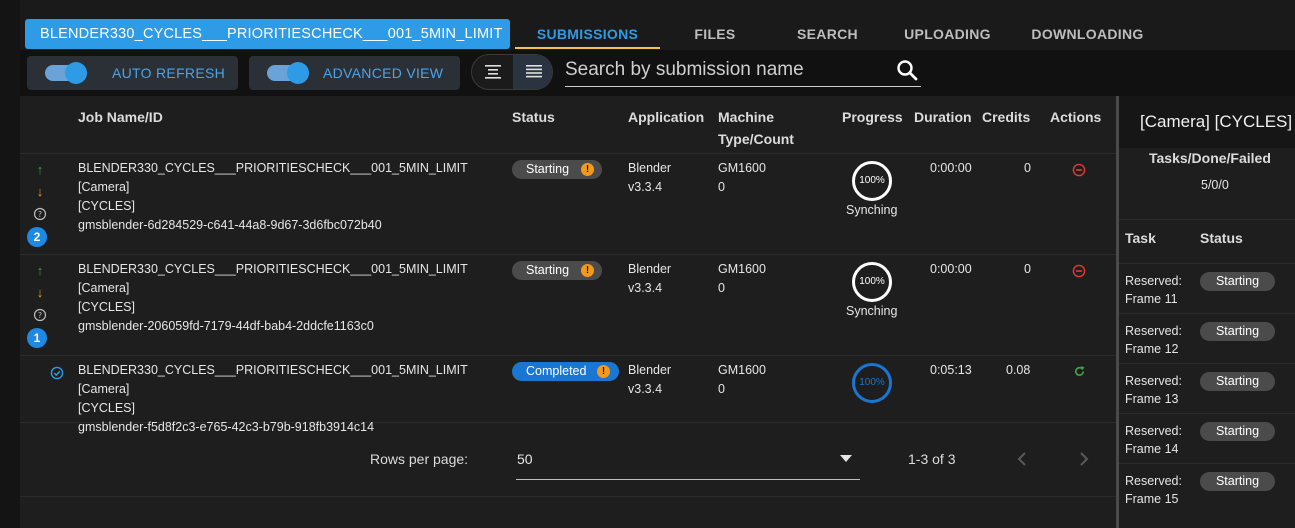 Image resolution: width=1295 pixels, height=528 pixels. Describe the element at coordinates (1084, 459) in the screenshot. I see `chevron-right-icon` at that location.